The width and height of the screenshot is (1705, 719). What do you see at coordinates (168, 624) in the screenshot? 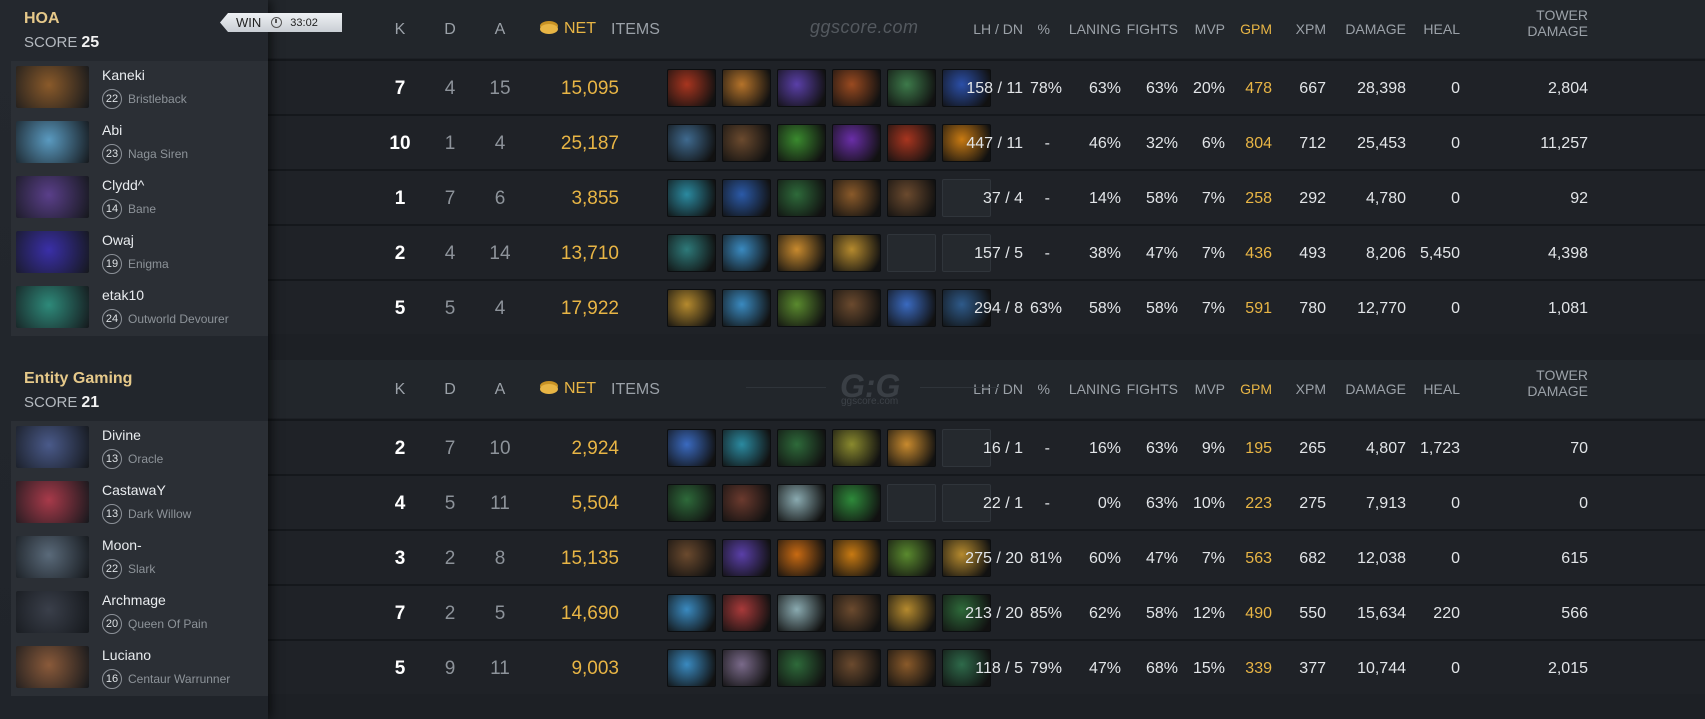
I see `hero-name: Queen Of Pain` at bounding box center [168, 624].